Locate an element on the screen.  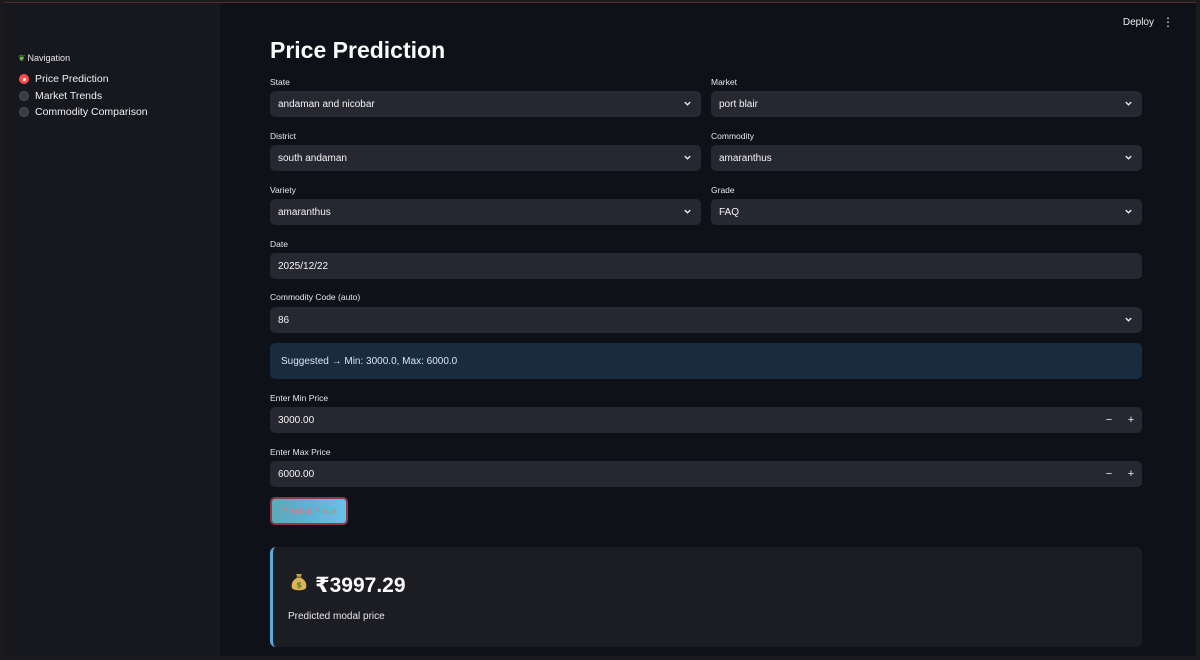
grade-label: Grade is located at coordinates (723, 190).